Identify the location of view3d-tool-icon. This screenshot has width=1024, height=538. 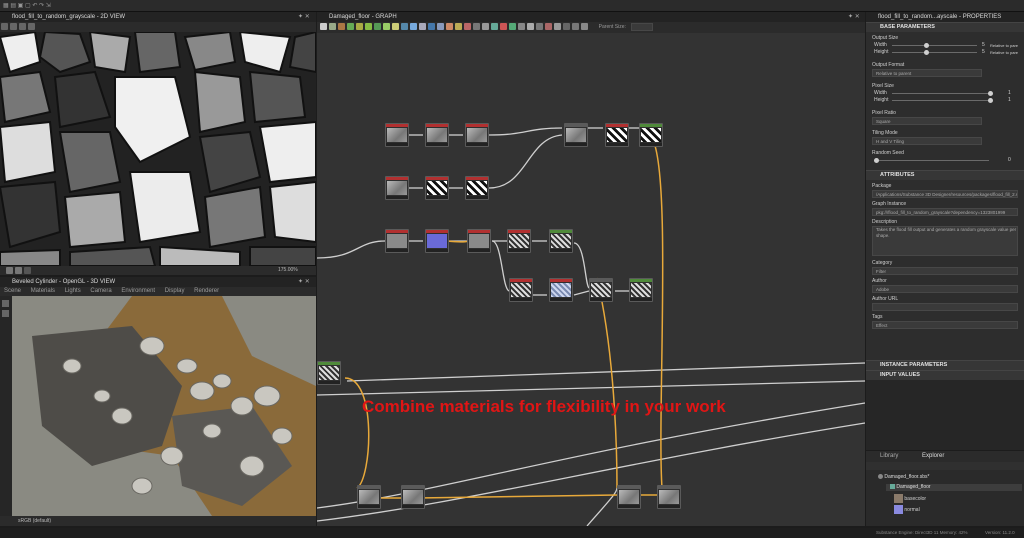
(5, 303).